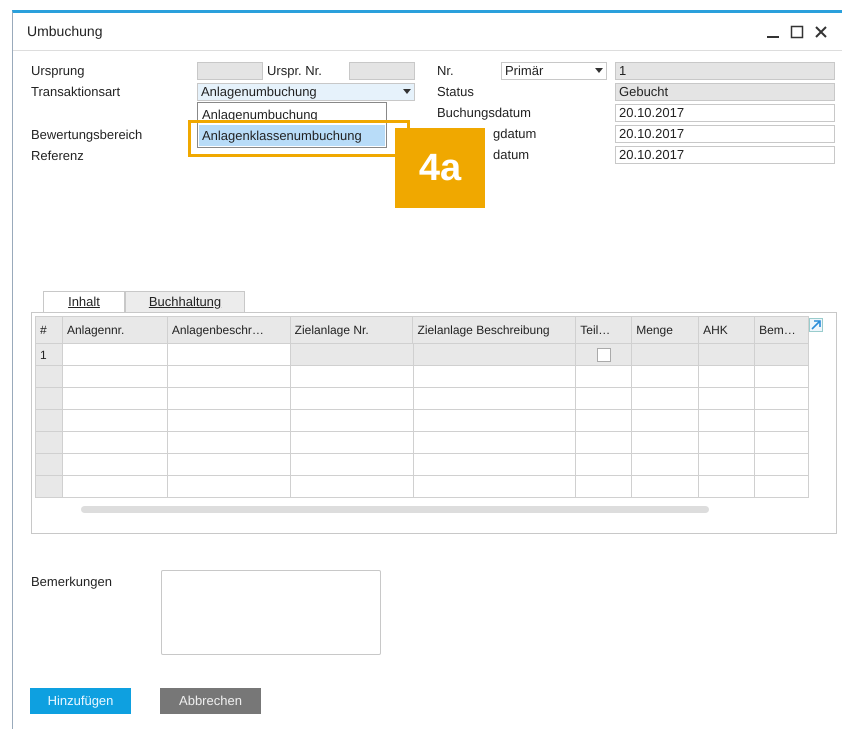 The width and height of the screenshot is (852, 729). What do you see at coordinates (821, 31) in the screenshot?
I see `close-icon` at bounding box center [821, 31].